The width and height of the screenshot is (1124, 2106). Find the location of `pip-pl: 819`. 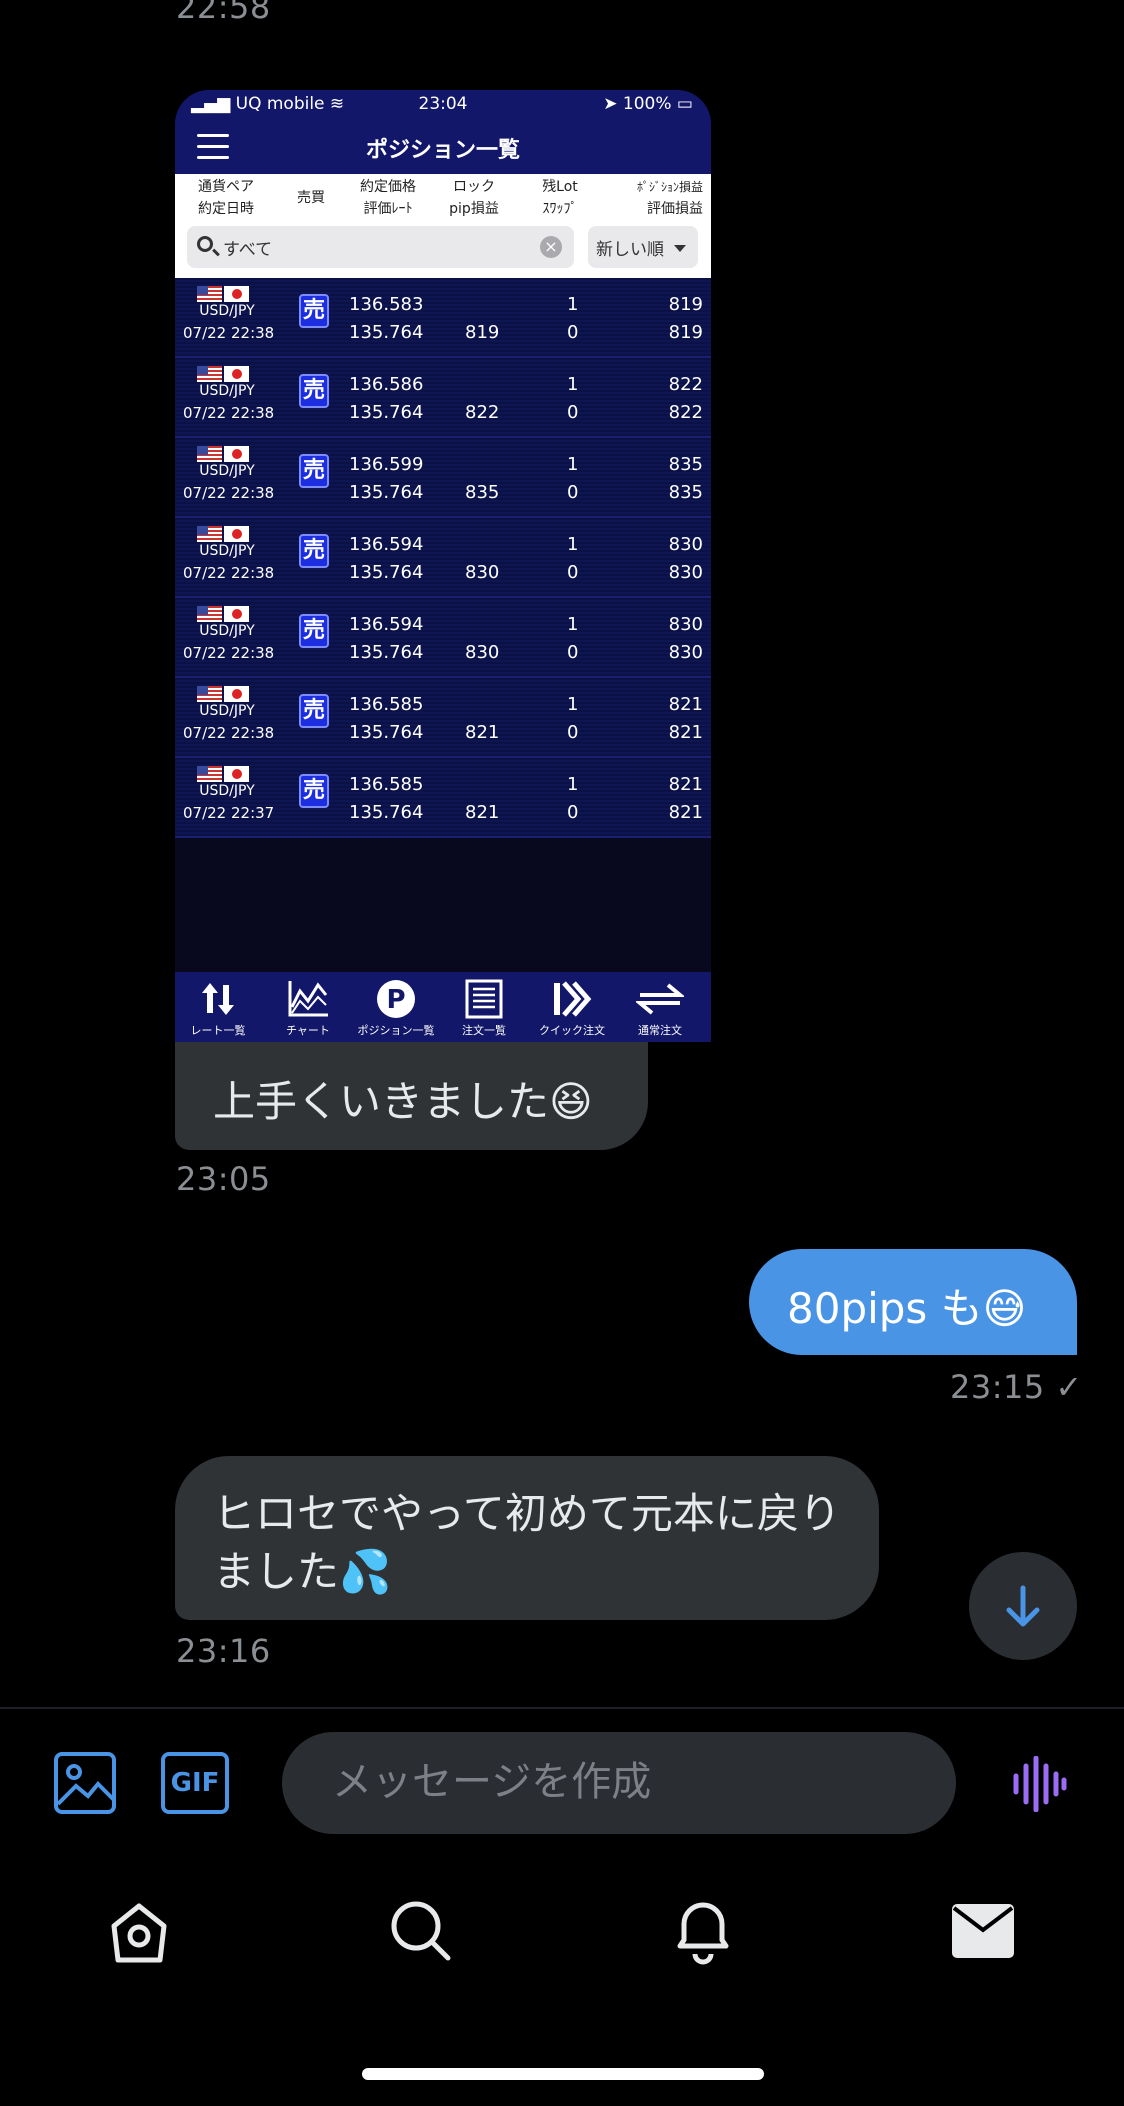

pip-pl: 819 is located at coordinates (482, 332).